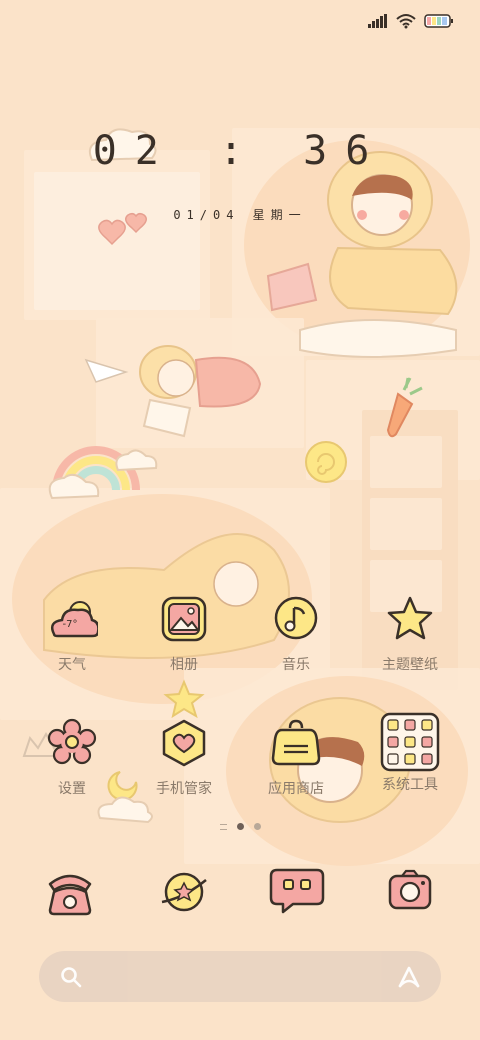  Describe the element at coordinates (70, 624) in the screenshot. I see `weather-temp-badge: -7°` at that location.